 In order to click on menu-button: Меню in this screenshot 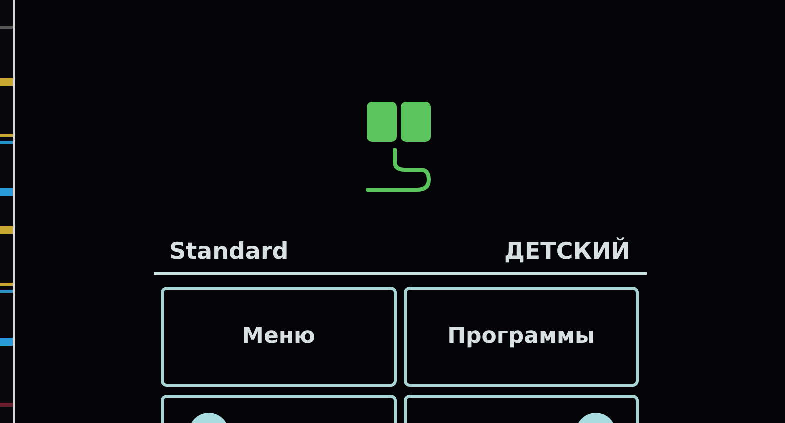, I will do `click(278, 336)`.